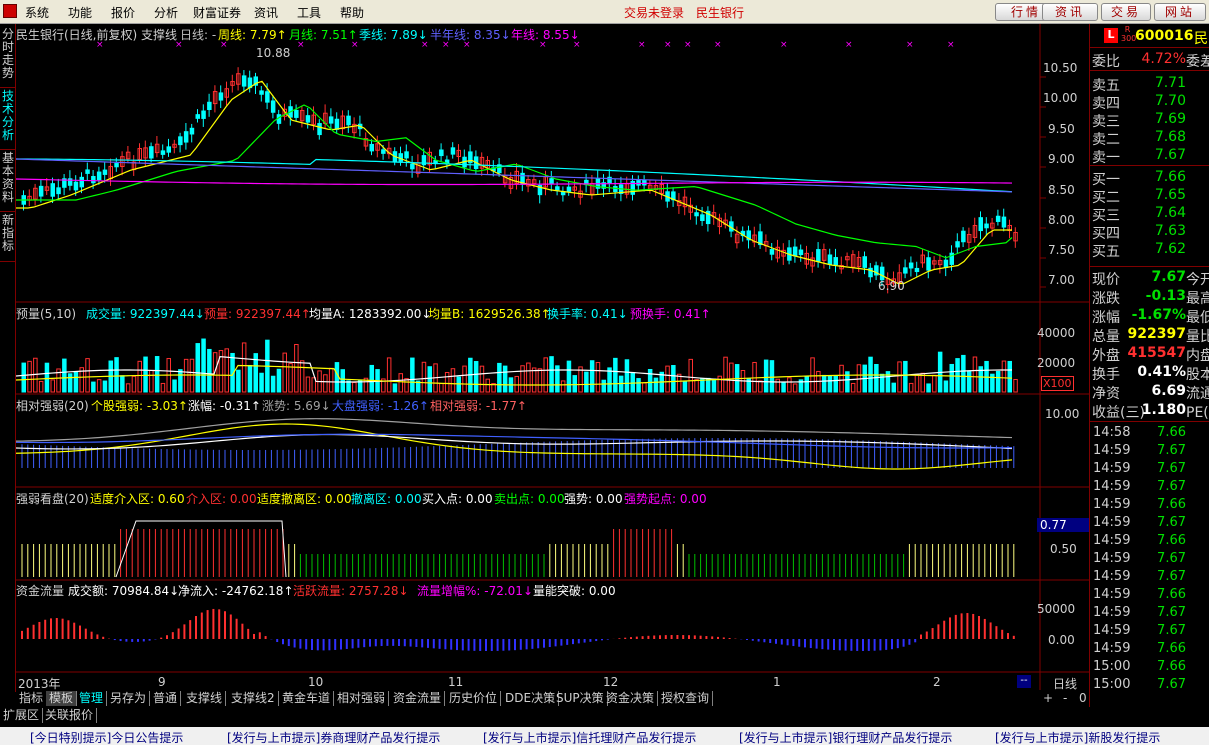 Image resolution: width=1209 pixels, height=745 pixels. Describe the element at coordinates (266, 12) in the screenshot. I see `menu-news: 资讯` at that location.